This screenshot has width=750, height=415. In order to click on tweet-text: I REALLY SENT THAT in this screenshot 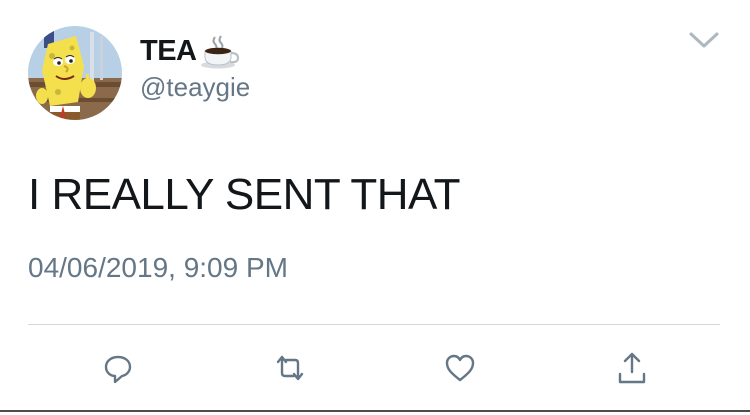, I will do `click(244, 194)`.